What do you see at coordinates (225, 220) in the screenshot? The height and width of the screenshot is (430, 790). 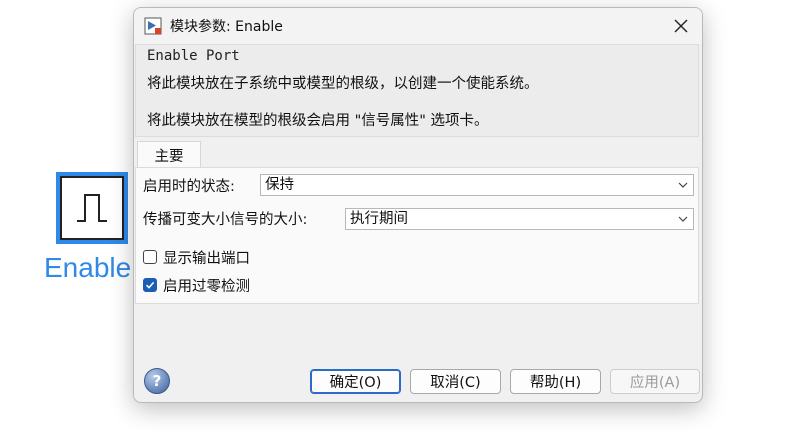 I see `propagate-size-label: 传播可变大小信号的大小:` at bounding box center [225, 220].